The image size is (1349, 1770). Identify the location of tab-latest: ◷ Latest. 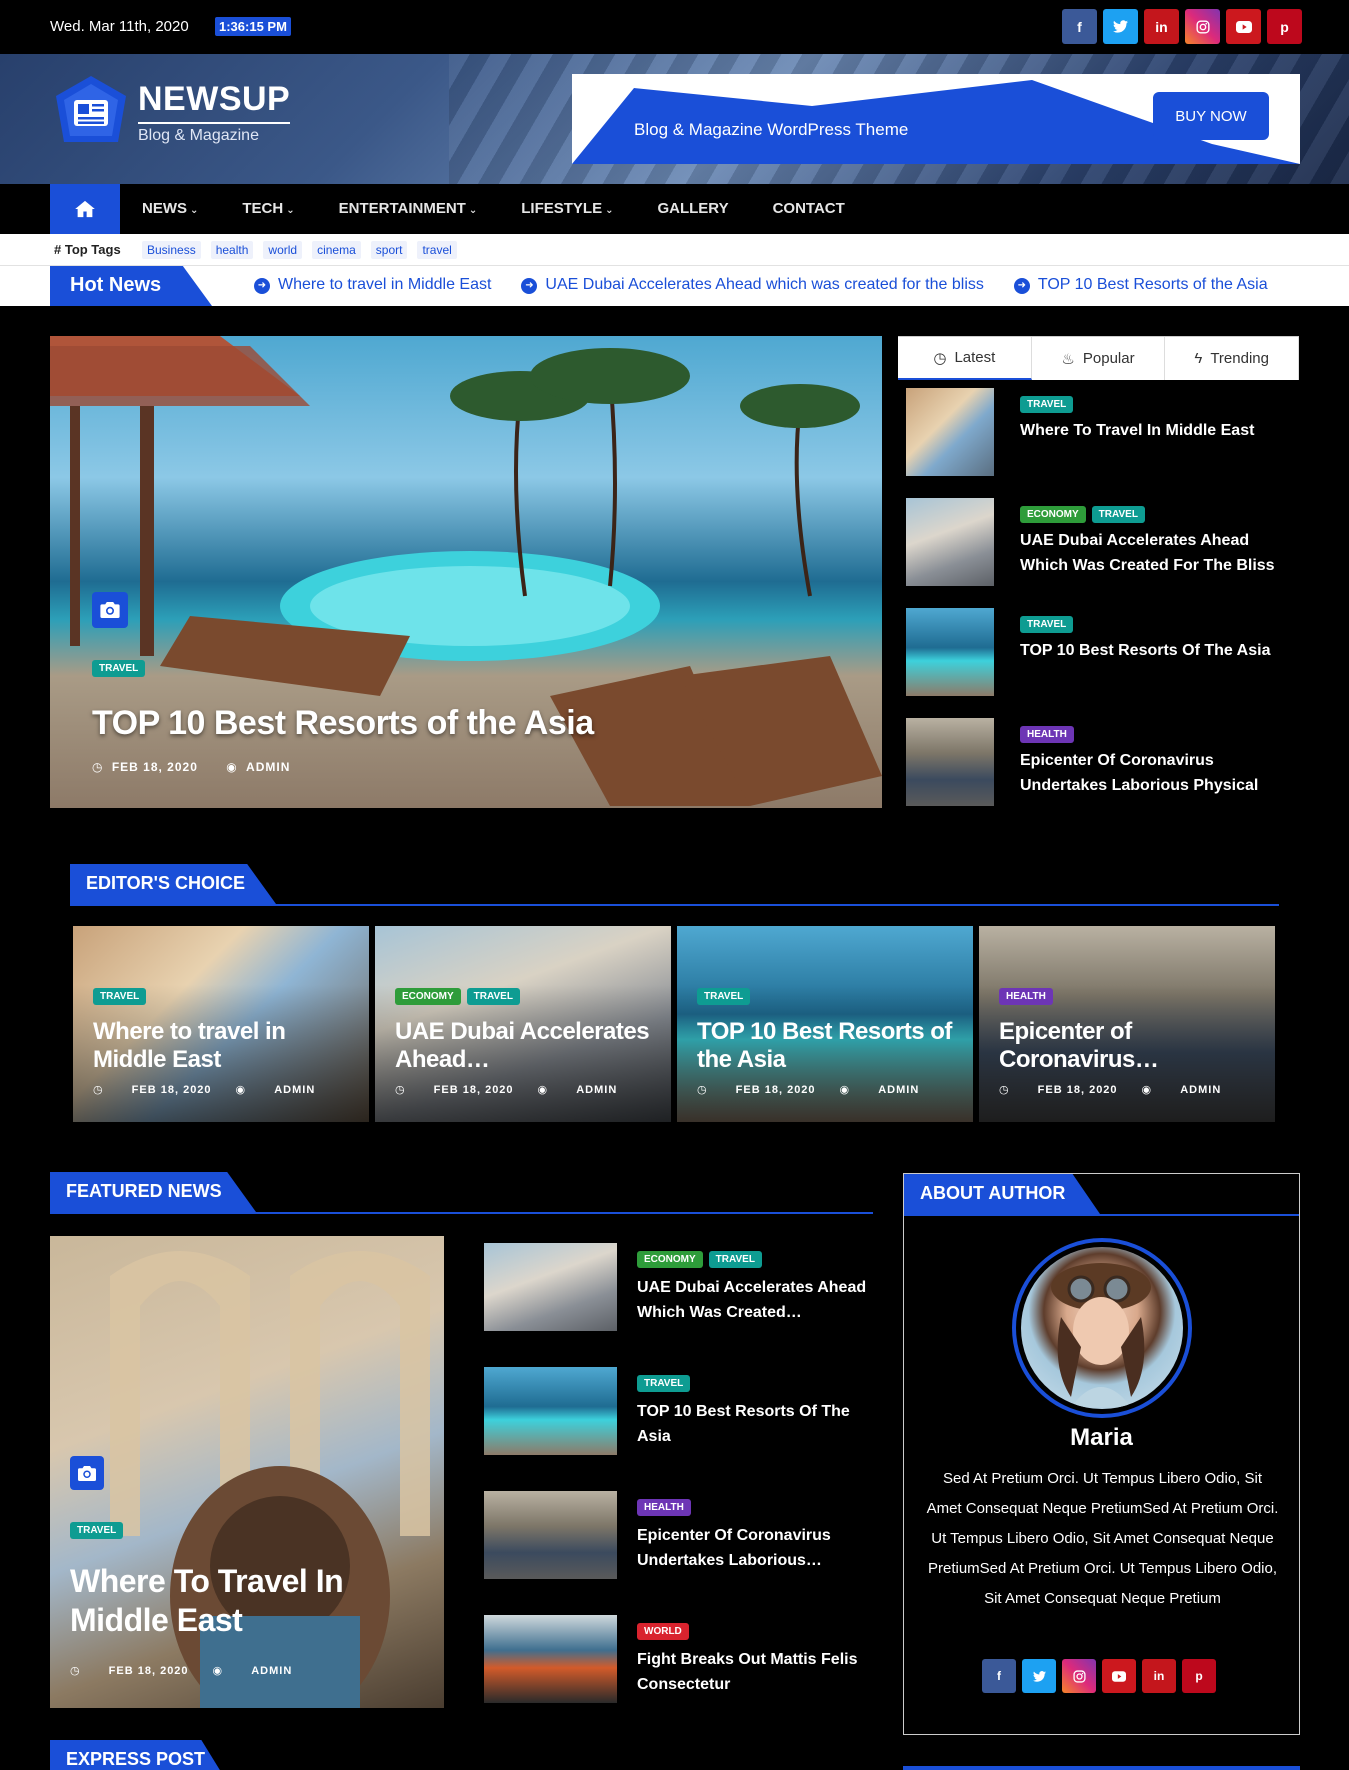
(965, 358).